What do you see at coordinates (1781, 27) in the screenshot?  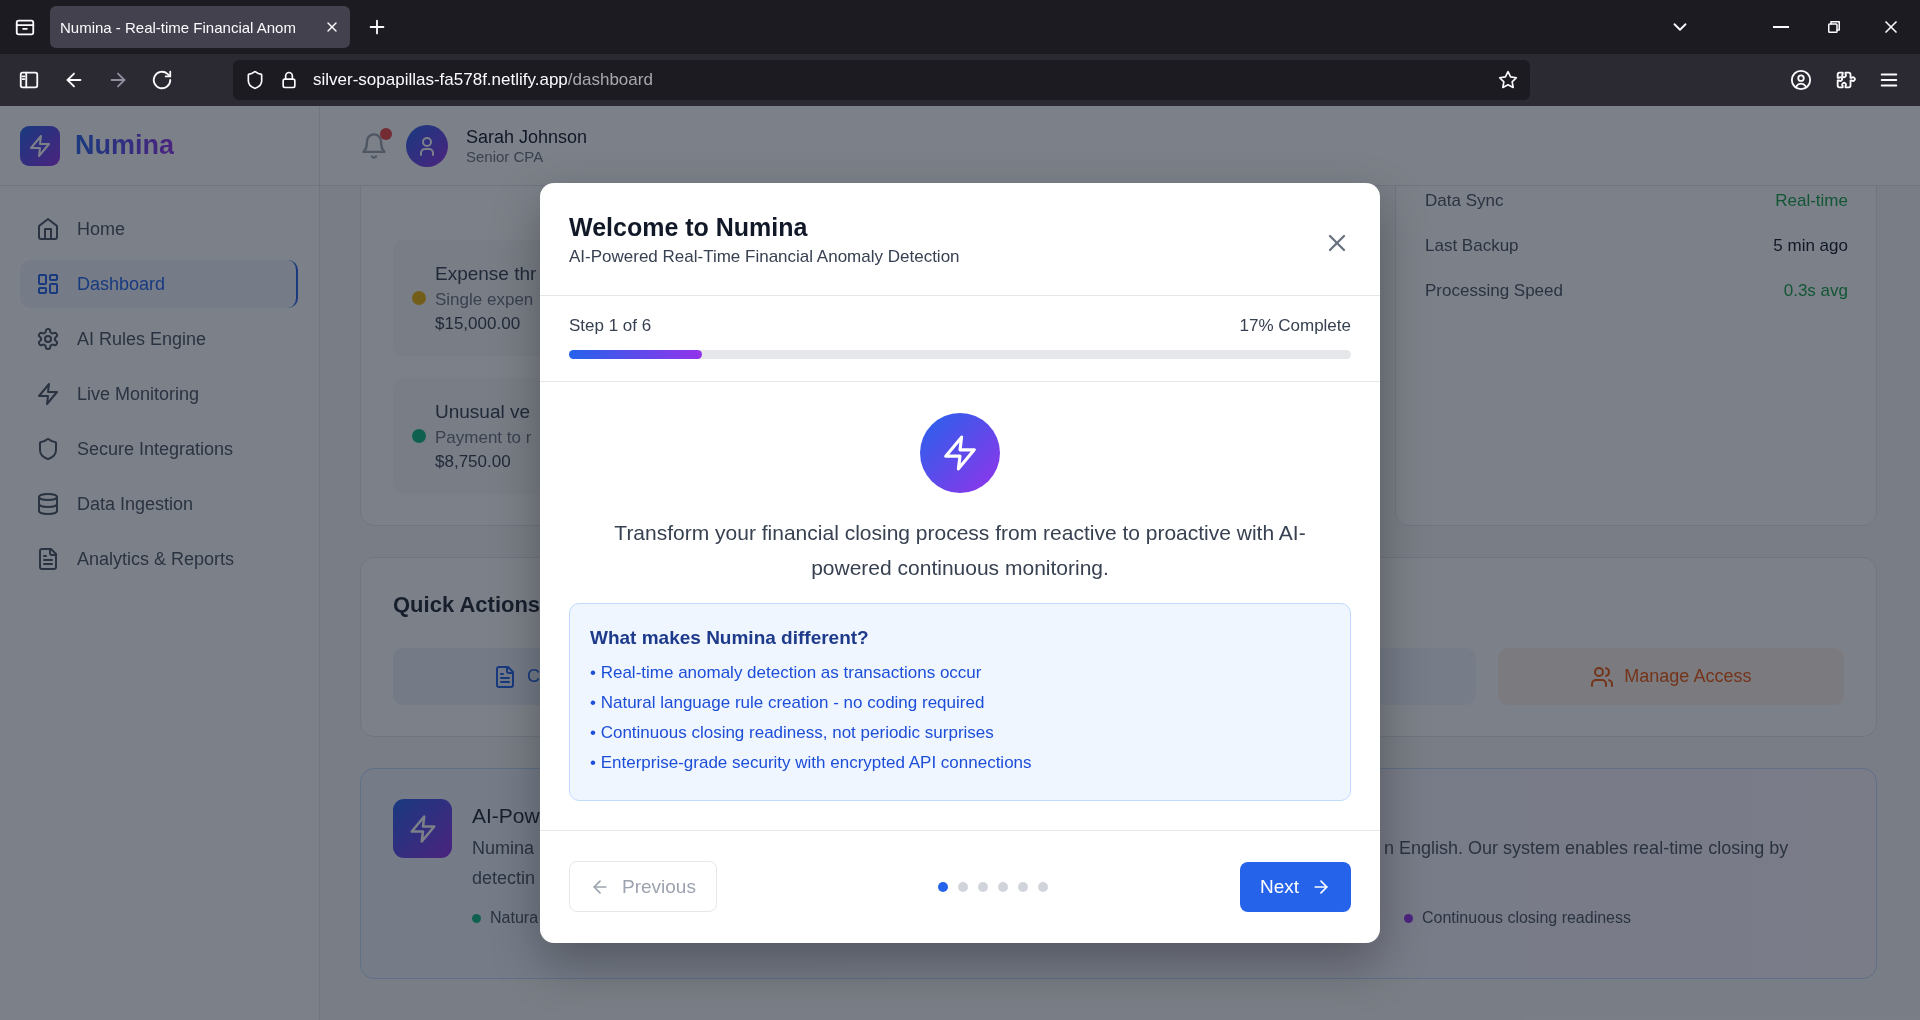 I see `minimize-icon` at bounding box center [1781, 27].